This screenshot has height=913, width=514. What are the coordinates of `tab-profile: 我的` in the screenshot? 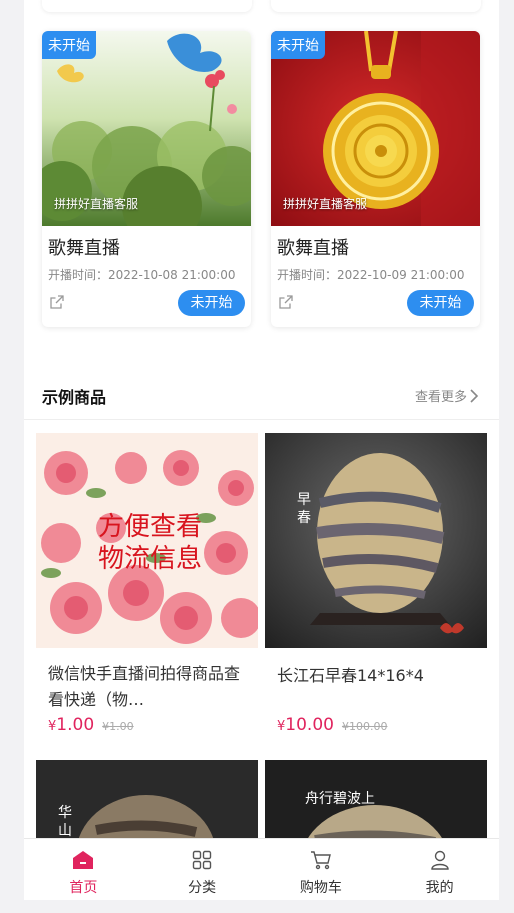 It's located at (439, 869).